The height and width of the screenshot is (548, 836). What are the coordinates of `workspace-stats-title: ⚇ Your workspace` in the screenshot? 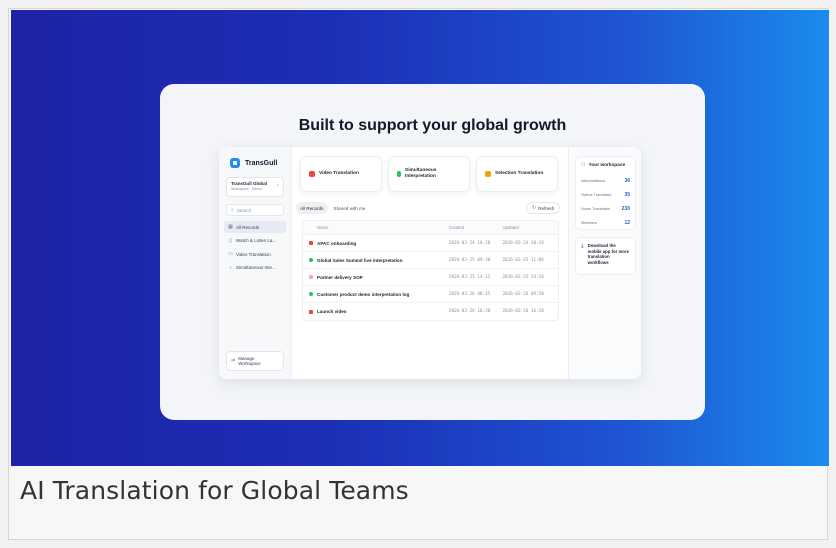 It's located at (605, 165).